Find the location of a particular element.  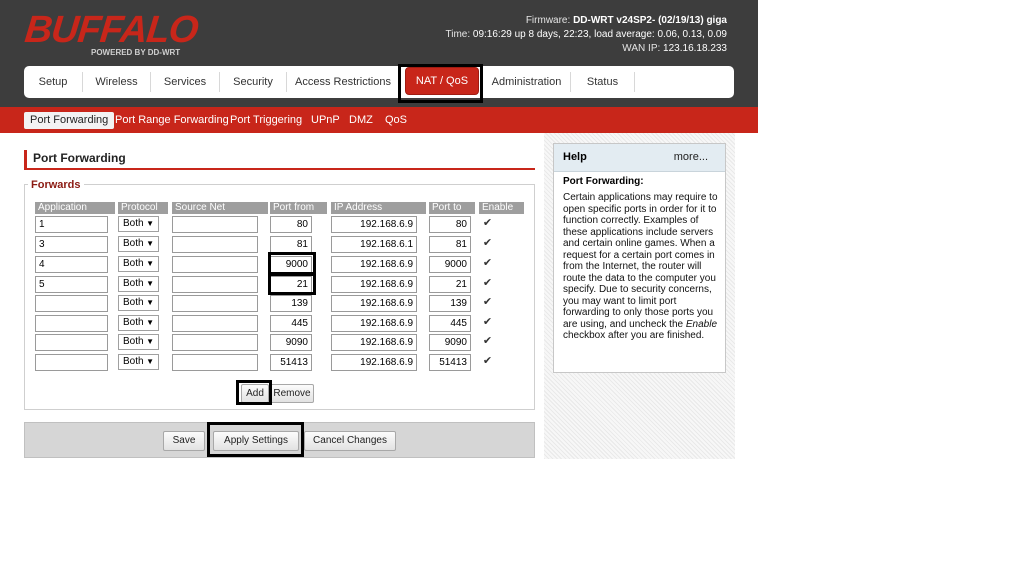

tab-security: Security is located at coordinates (253, 82).